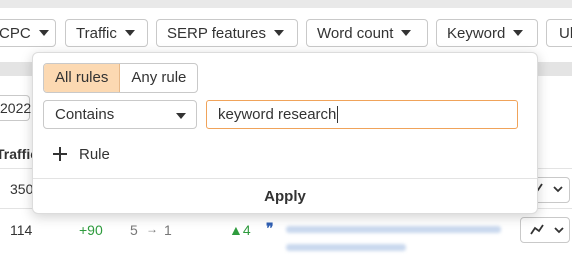 Image resolution: width=572 pixels, height=258 pixels. What do you see at coordinates (85, 114) in the screenshot?
I see `condition-value: Contains` at bounding box center [85, 114].